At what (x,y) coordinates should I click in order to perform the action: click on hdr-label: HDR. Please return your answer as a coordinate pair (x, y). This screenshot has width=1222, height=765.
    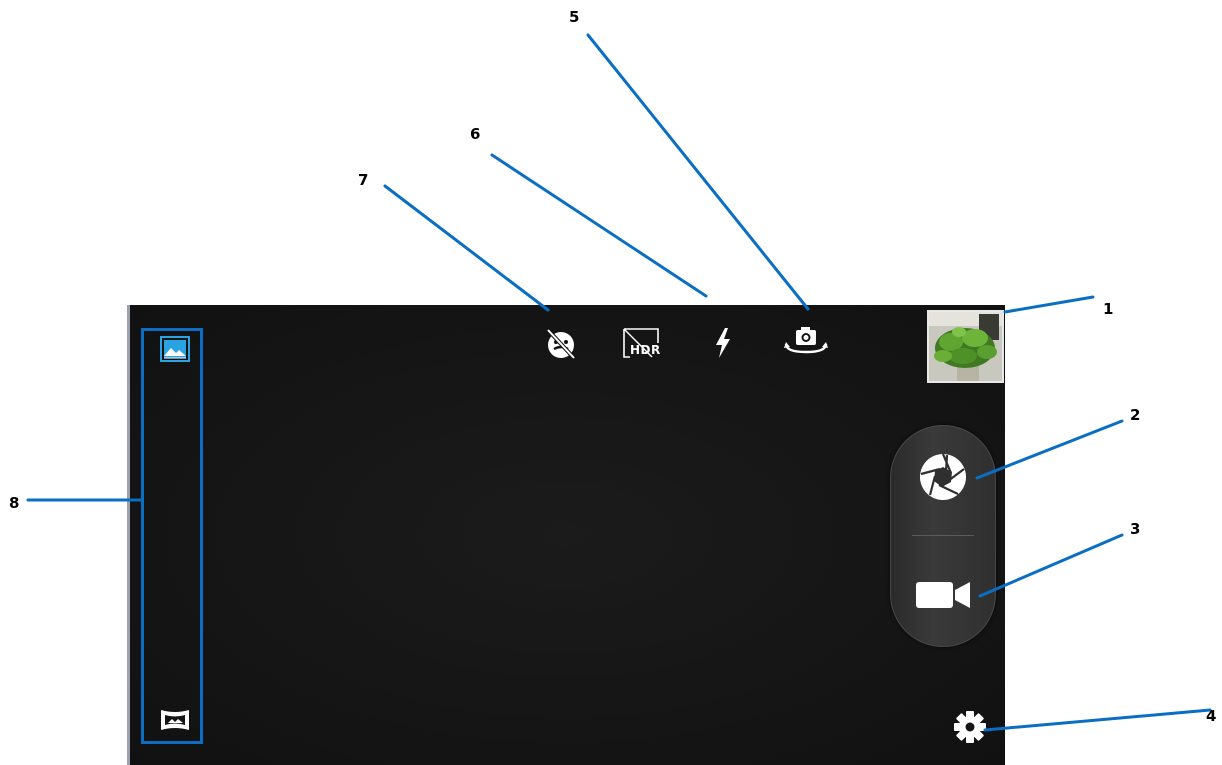
    Looking at the image, I should click on (645, 350).